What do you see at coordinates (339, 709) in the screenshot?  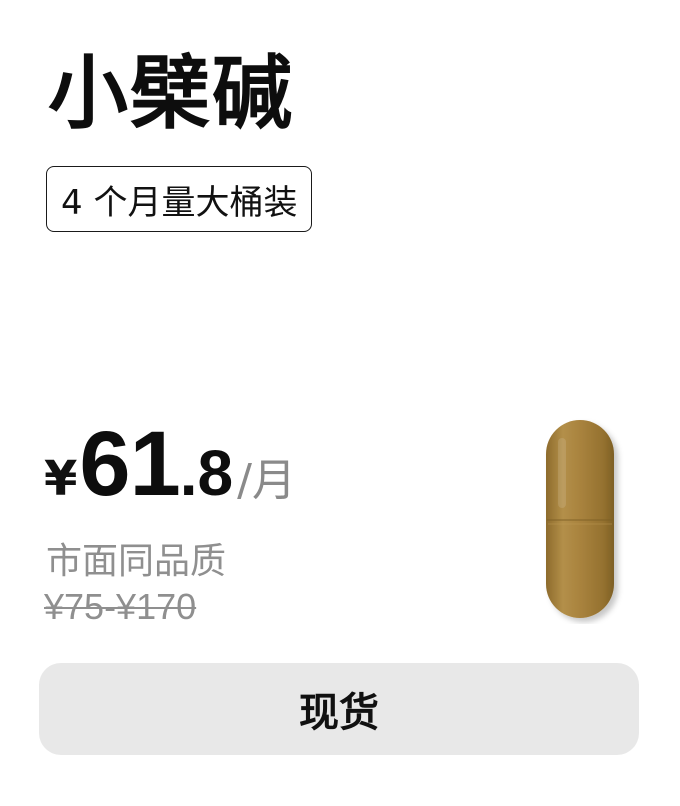 I see `in-stock-button: 现货` at bounding box center [339, 709].